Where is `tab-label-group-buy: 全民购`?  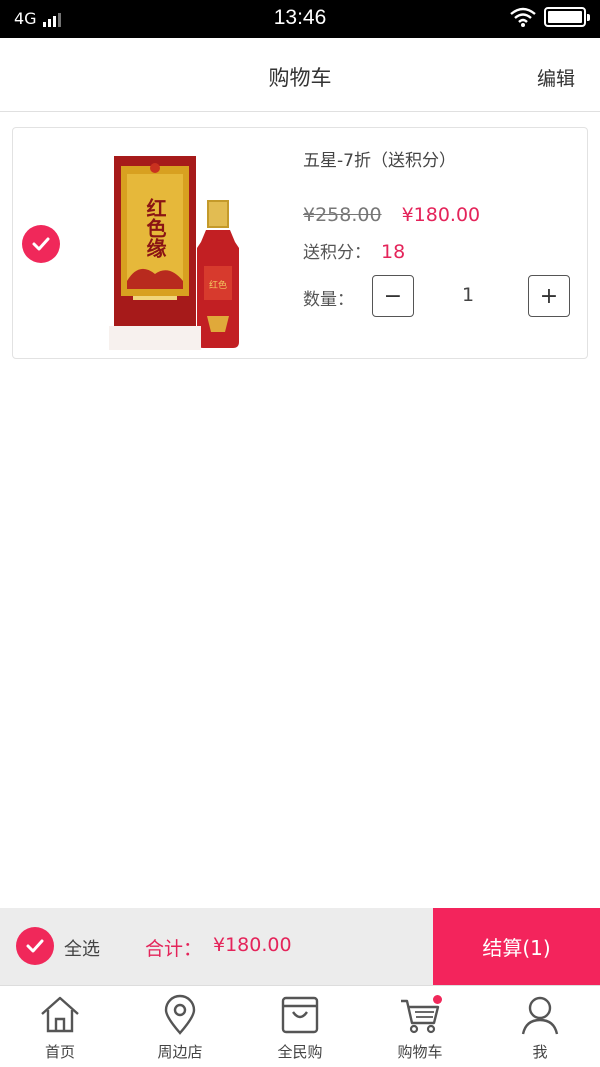 tab-label-group-buy: 全民购 is located at coordinates (300, 1052).